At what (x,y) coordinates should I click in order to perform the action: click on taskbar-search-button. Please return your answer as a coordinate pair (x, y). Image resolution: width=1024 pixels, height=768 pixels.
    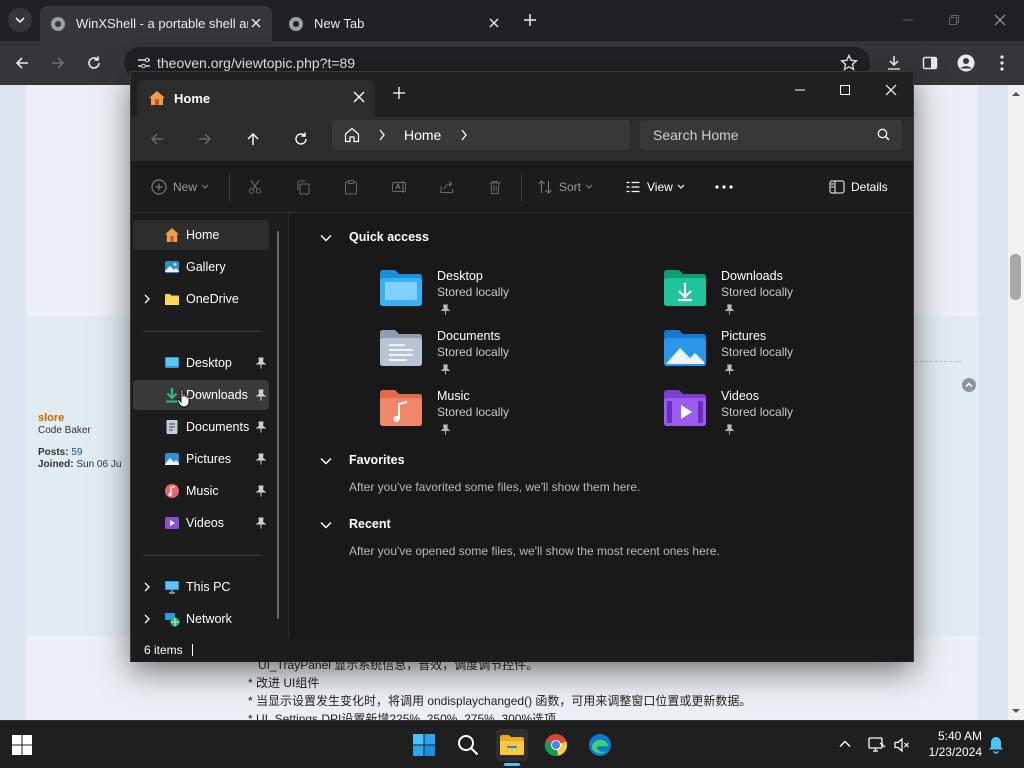
    Looking at the image, I should click on (468, 745).